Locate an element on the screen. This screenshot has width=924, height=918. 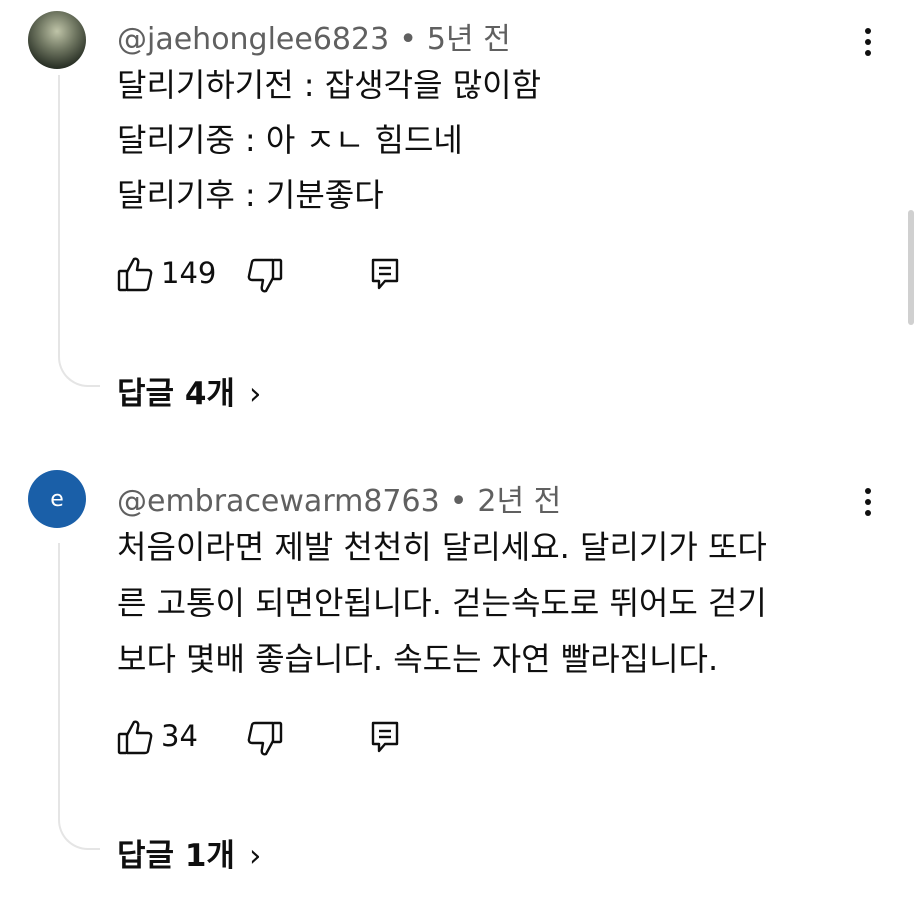
comment-meta: @jaehonglee6823 • 5년 전 is located at coordinates (314, 36).